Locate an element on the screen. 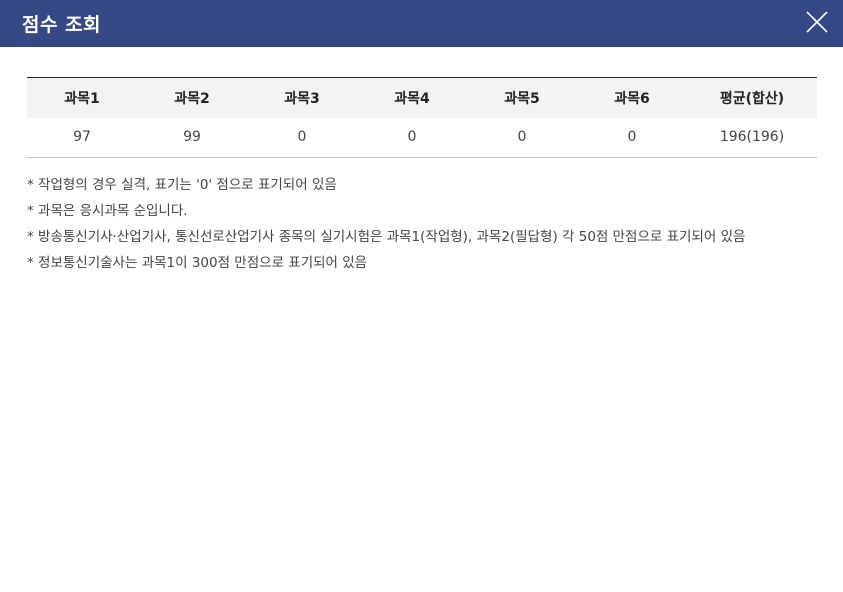 The image size is (843, 592). table-row: 97 99 0 0 0 0 196(196) is located at coordinates (422, 137).